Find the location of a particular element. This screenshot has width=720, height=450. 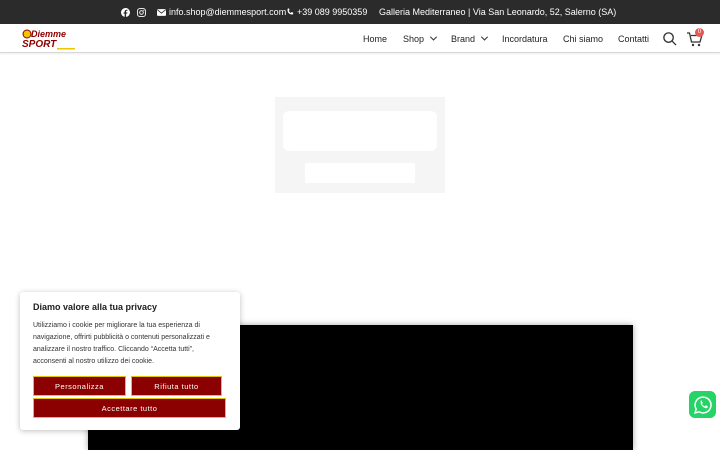

nav-chi-siamo: Chi siamo is located at coordinates (583, 38).